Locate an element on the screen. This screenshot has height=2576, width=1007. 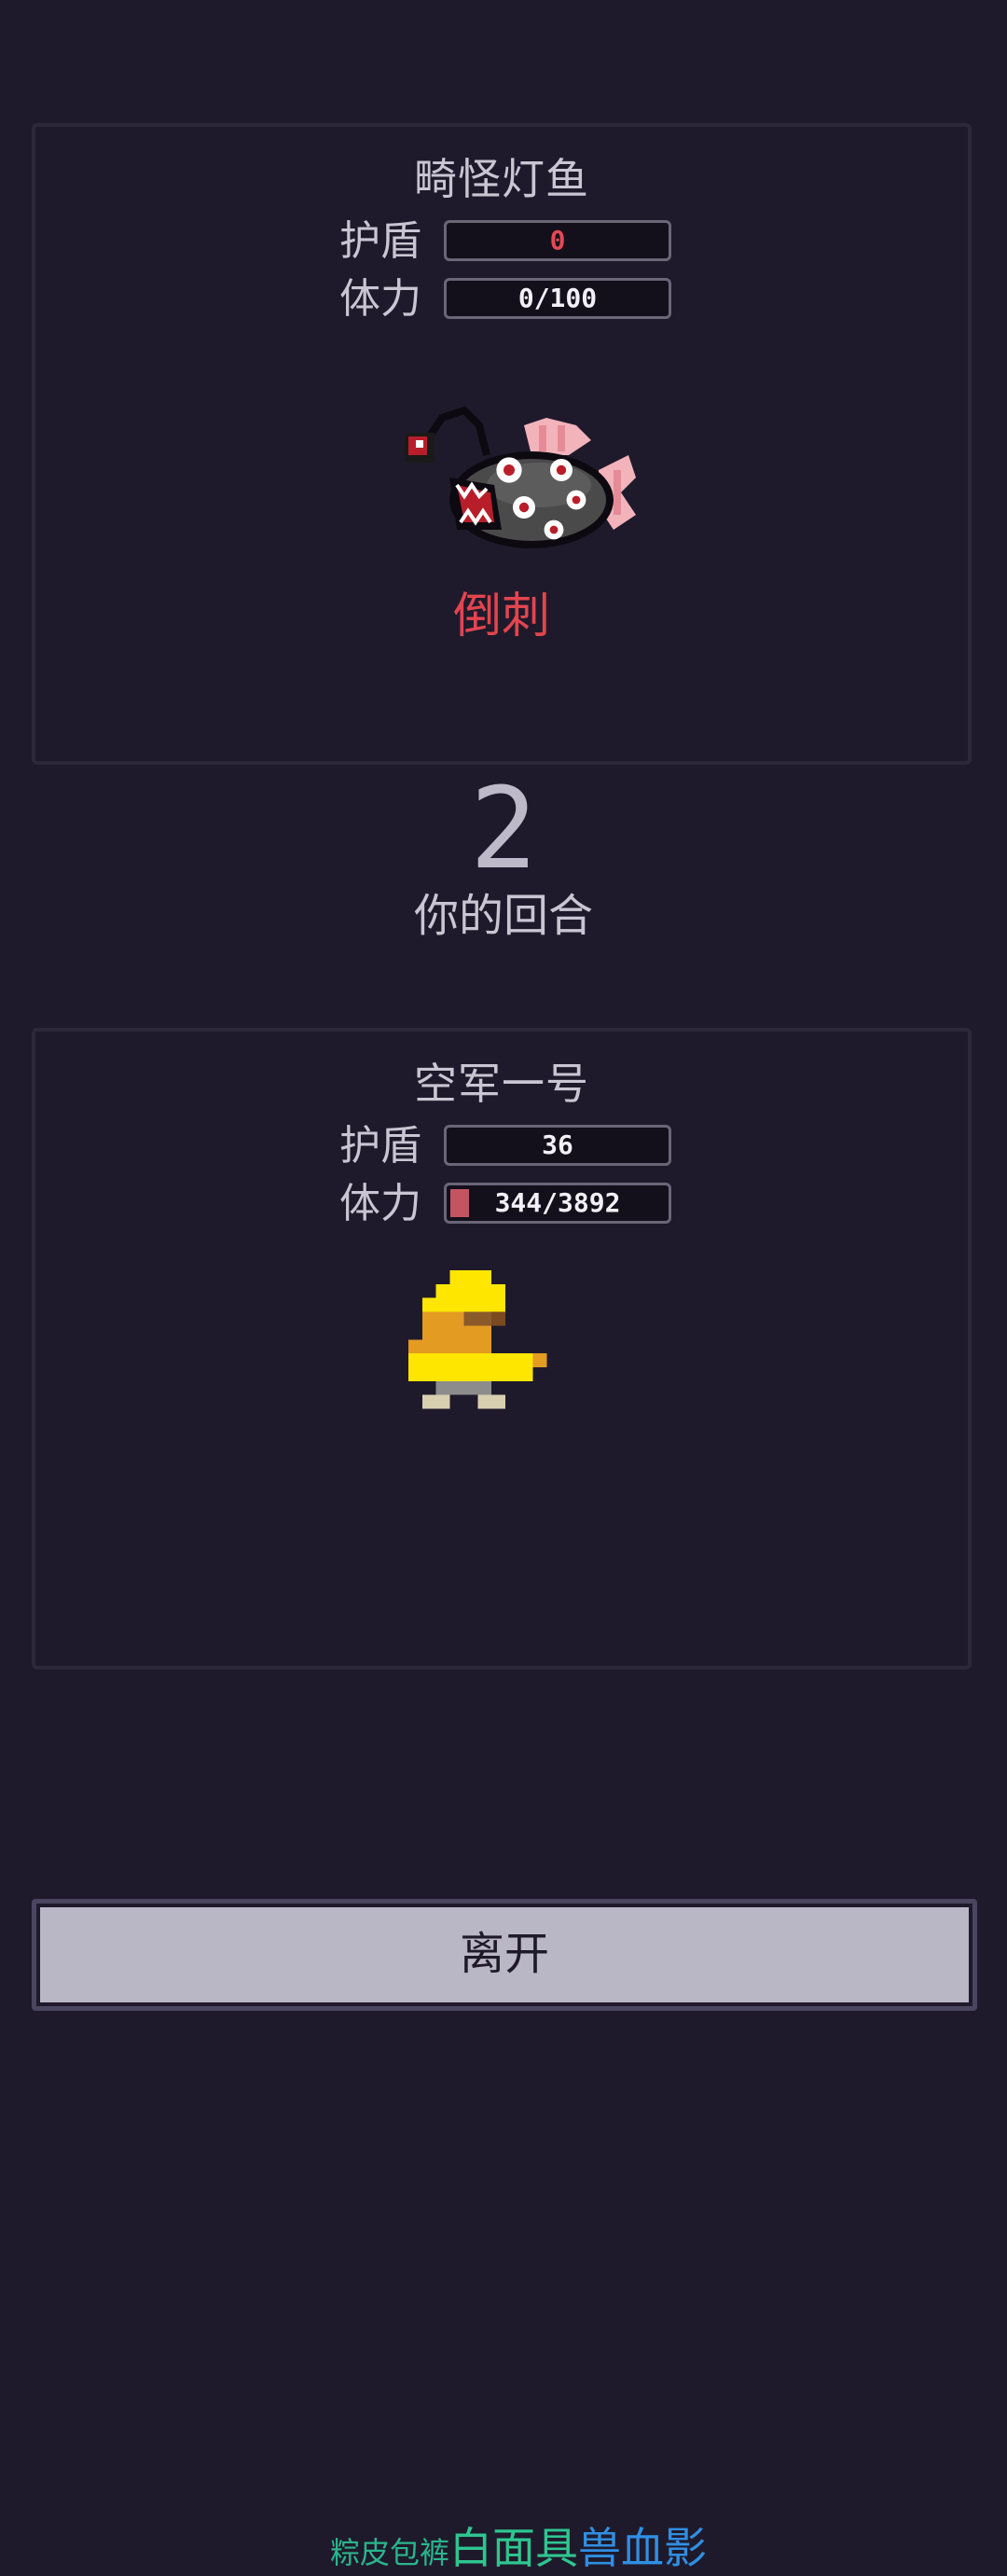
player-hp-row: 体力 344/3892 is located at coordinates (501, 1204).